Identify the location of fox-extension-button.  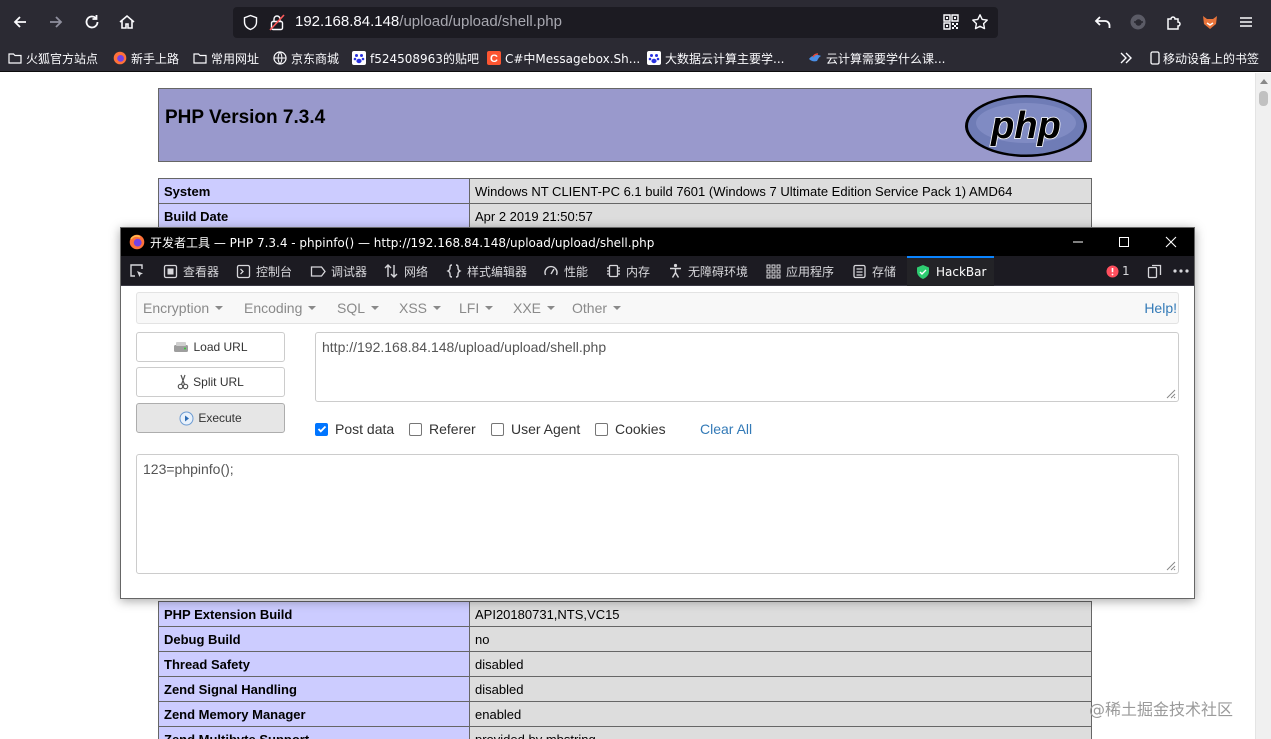
(1210, 22).